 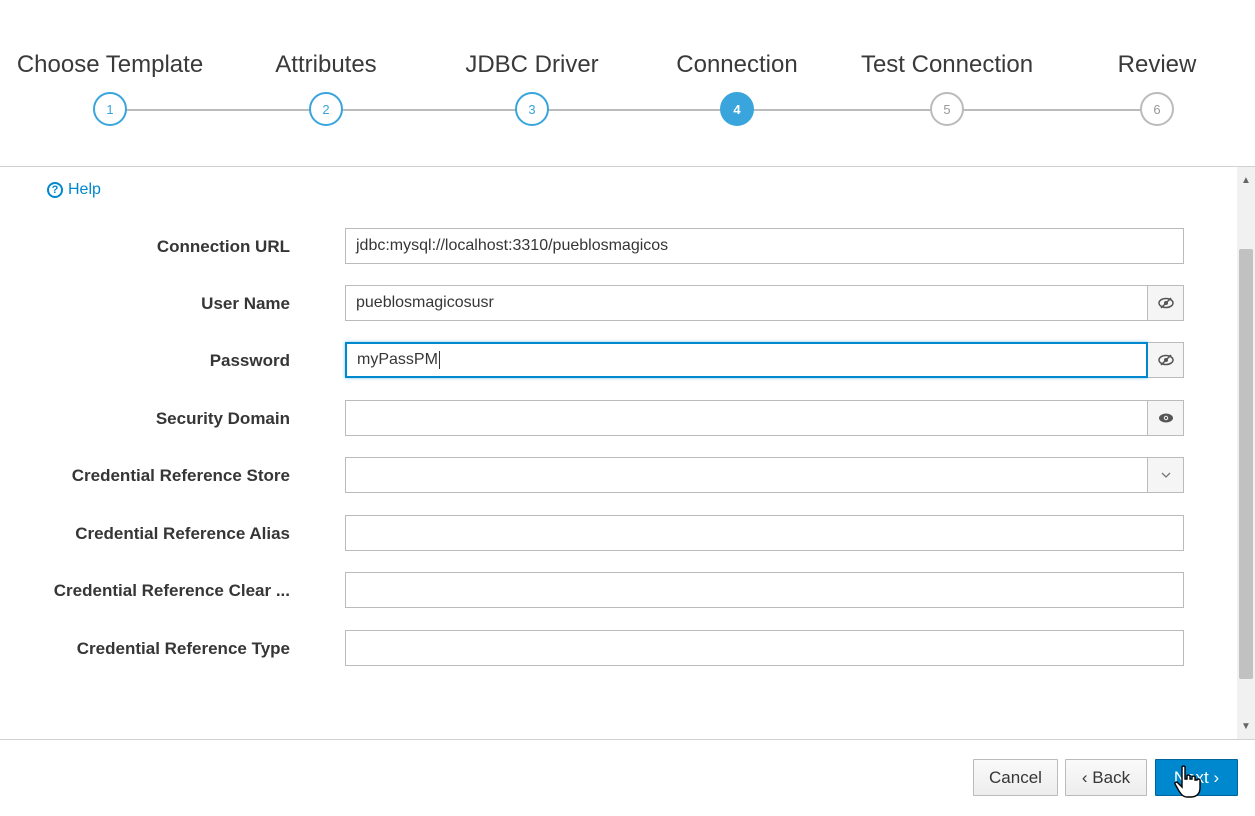 What do you see at coordinates (180, 475) in the screenshot?
I see `credential-reference-store-label: Credential Reference Store` at bounding box center [180, 475].